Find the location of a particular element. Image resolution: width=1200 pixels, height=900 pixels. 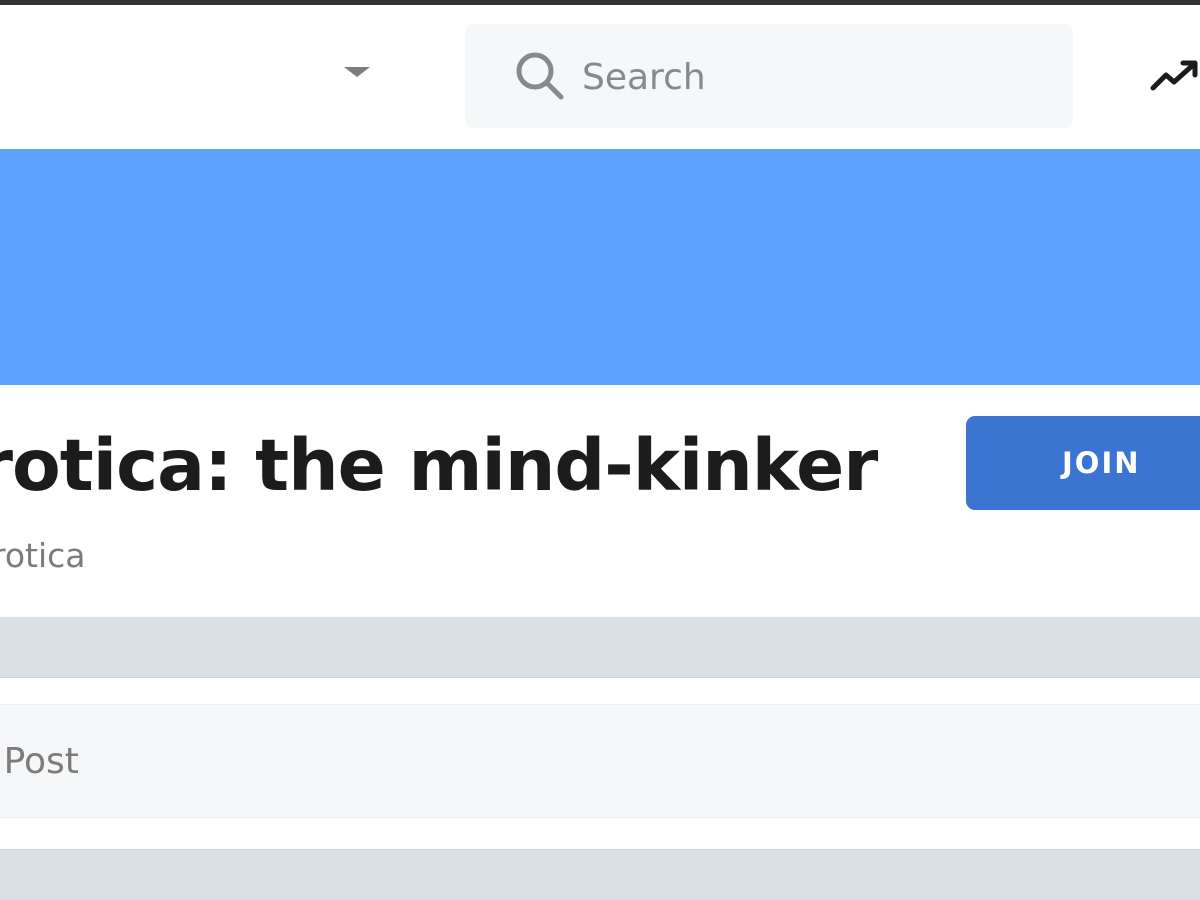

community-title: rotica: the mind-kinker is located at coordinates (439, 465).